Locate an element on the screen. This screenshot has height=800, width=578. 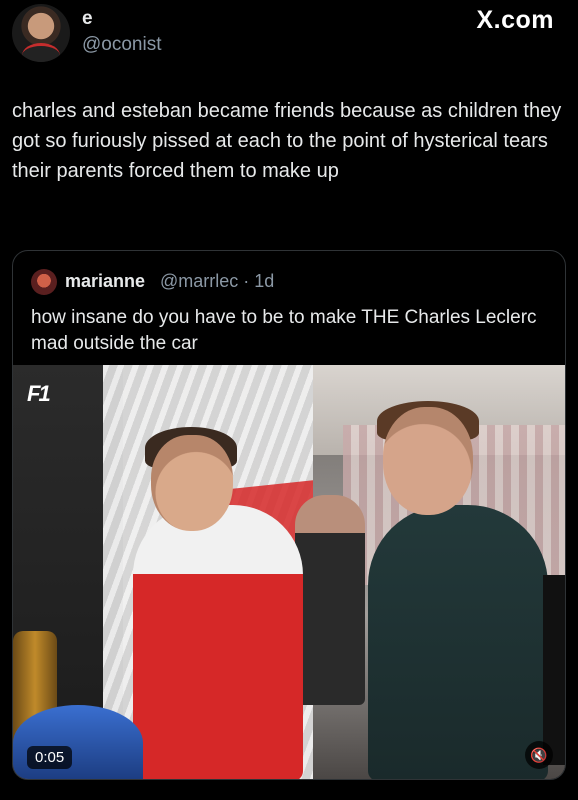
author-display-name: e is located at coordinates (87, 19).